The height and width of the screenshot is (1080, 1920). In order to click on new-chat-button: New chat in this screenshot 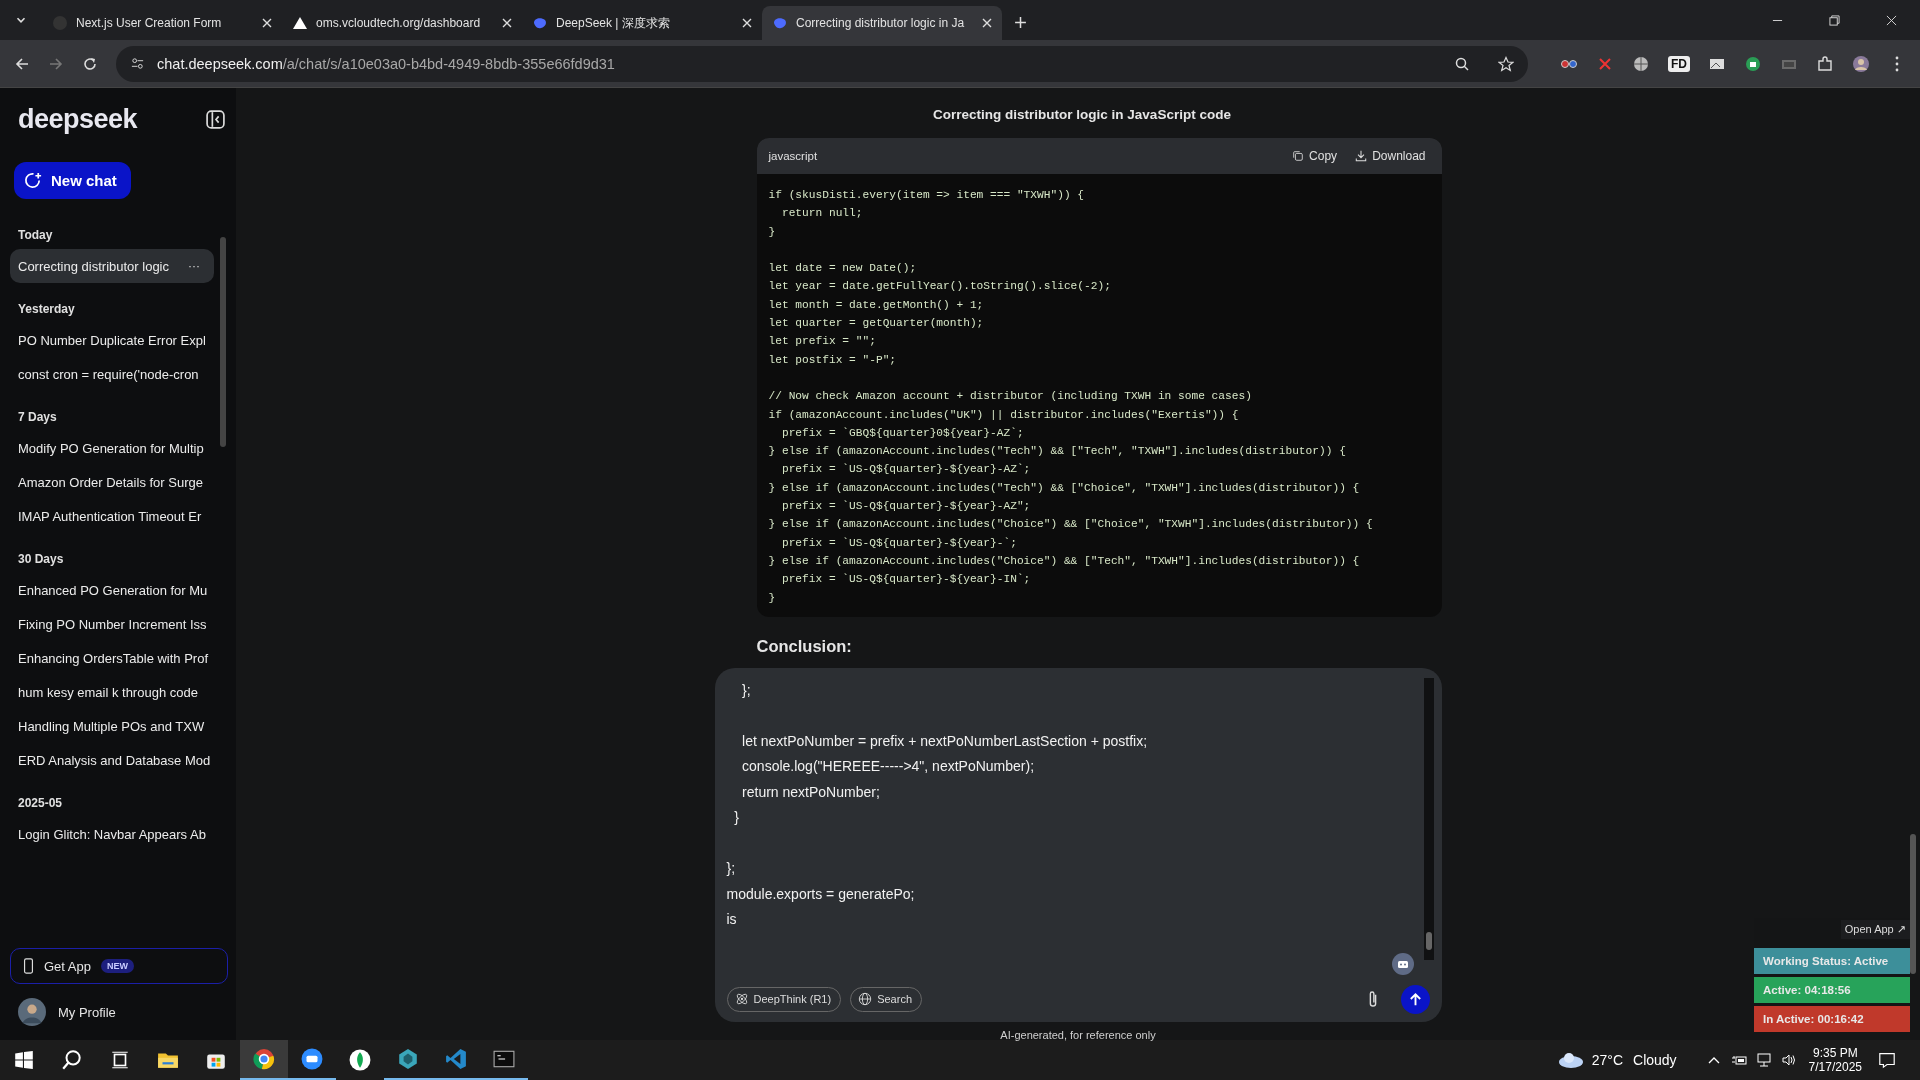, I will do `click(72, 180)`.